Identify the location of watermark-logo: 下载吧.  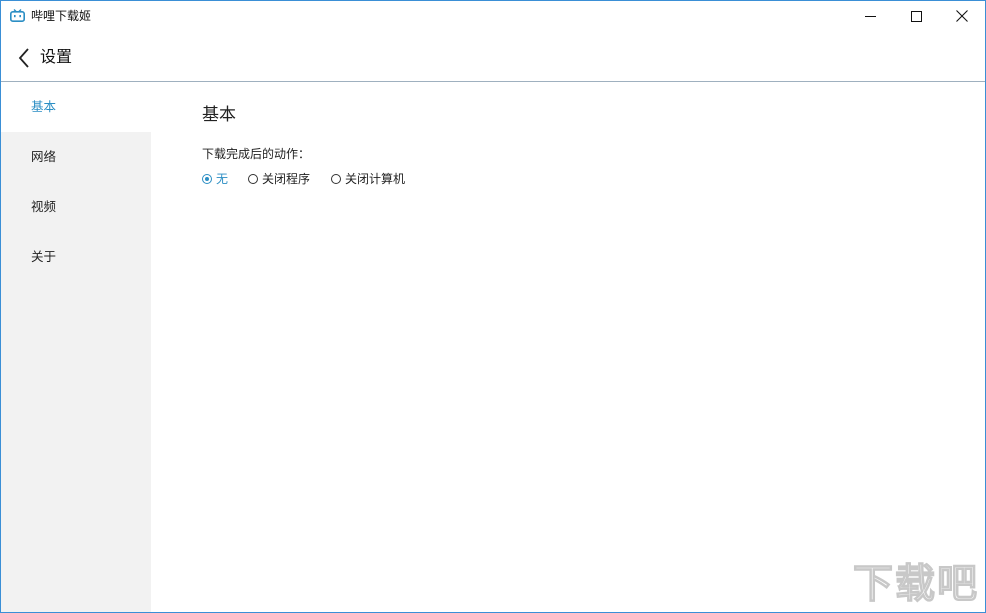
(915, 583).